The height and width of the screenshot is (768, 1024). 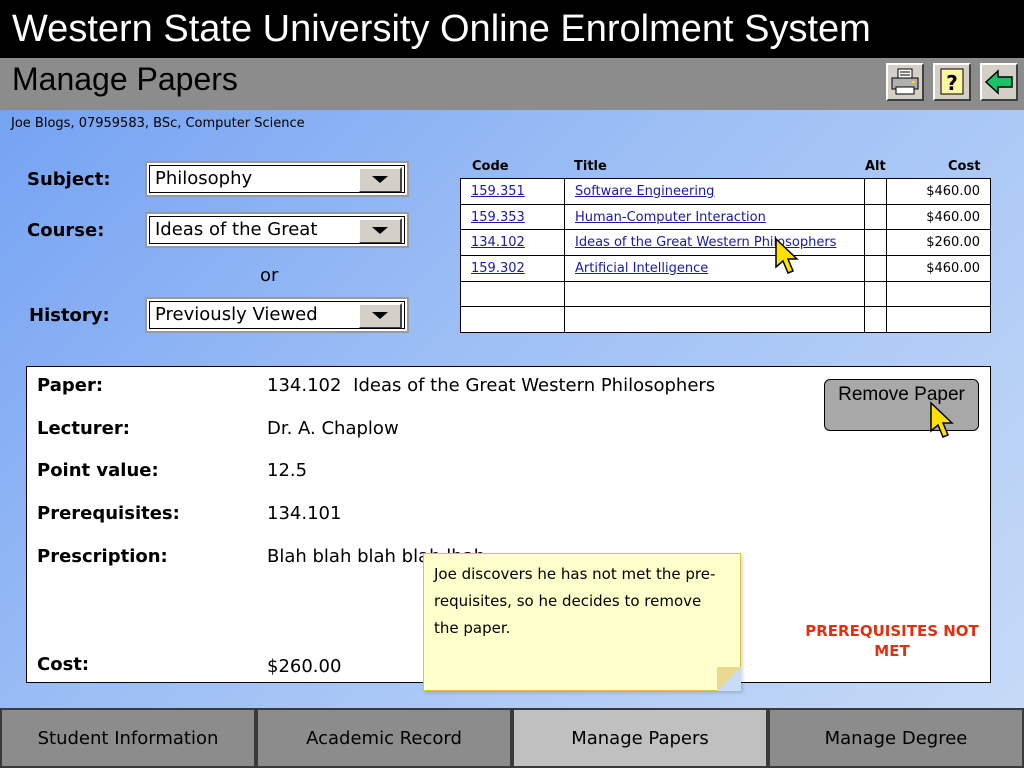 What do you see at coordinates (705, 242) in the screenshot?
I see `paper-title-link: Ideas of the Great Western Philosophers` at bounding box center [705, 242].